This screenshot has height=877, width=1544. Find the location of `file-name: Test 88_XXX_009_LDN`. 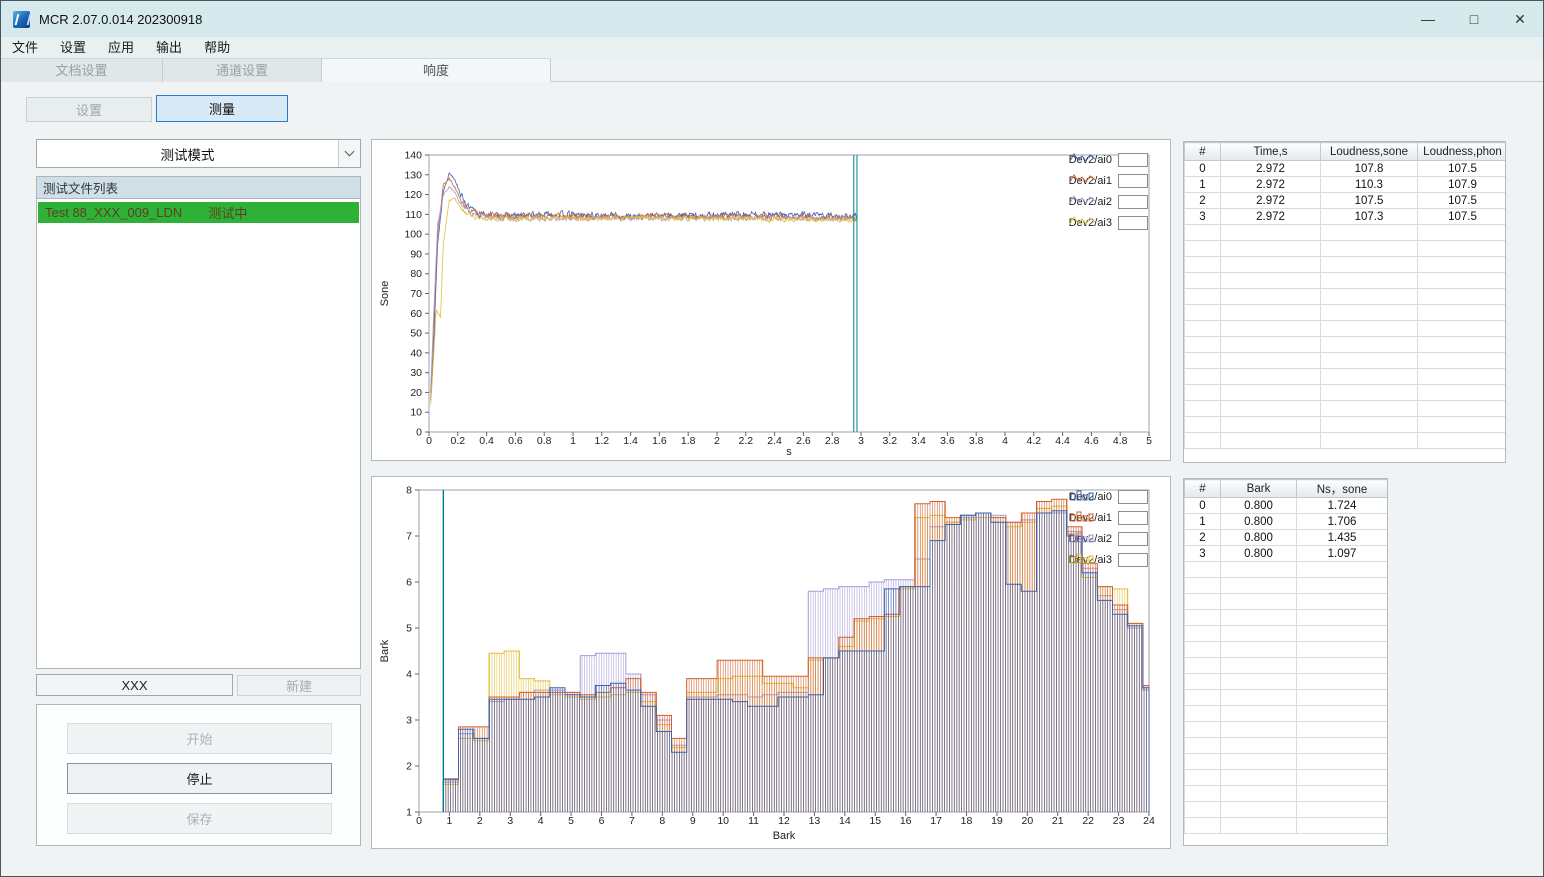

file-name: Test 88_XXX_009_LDN is located at coordinates (114, 212).